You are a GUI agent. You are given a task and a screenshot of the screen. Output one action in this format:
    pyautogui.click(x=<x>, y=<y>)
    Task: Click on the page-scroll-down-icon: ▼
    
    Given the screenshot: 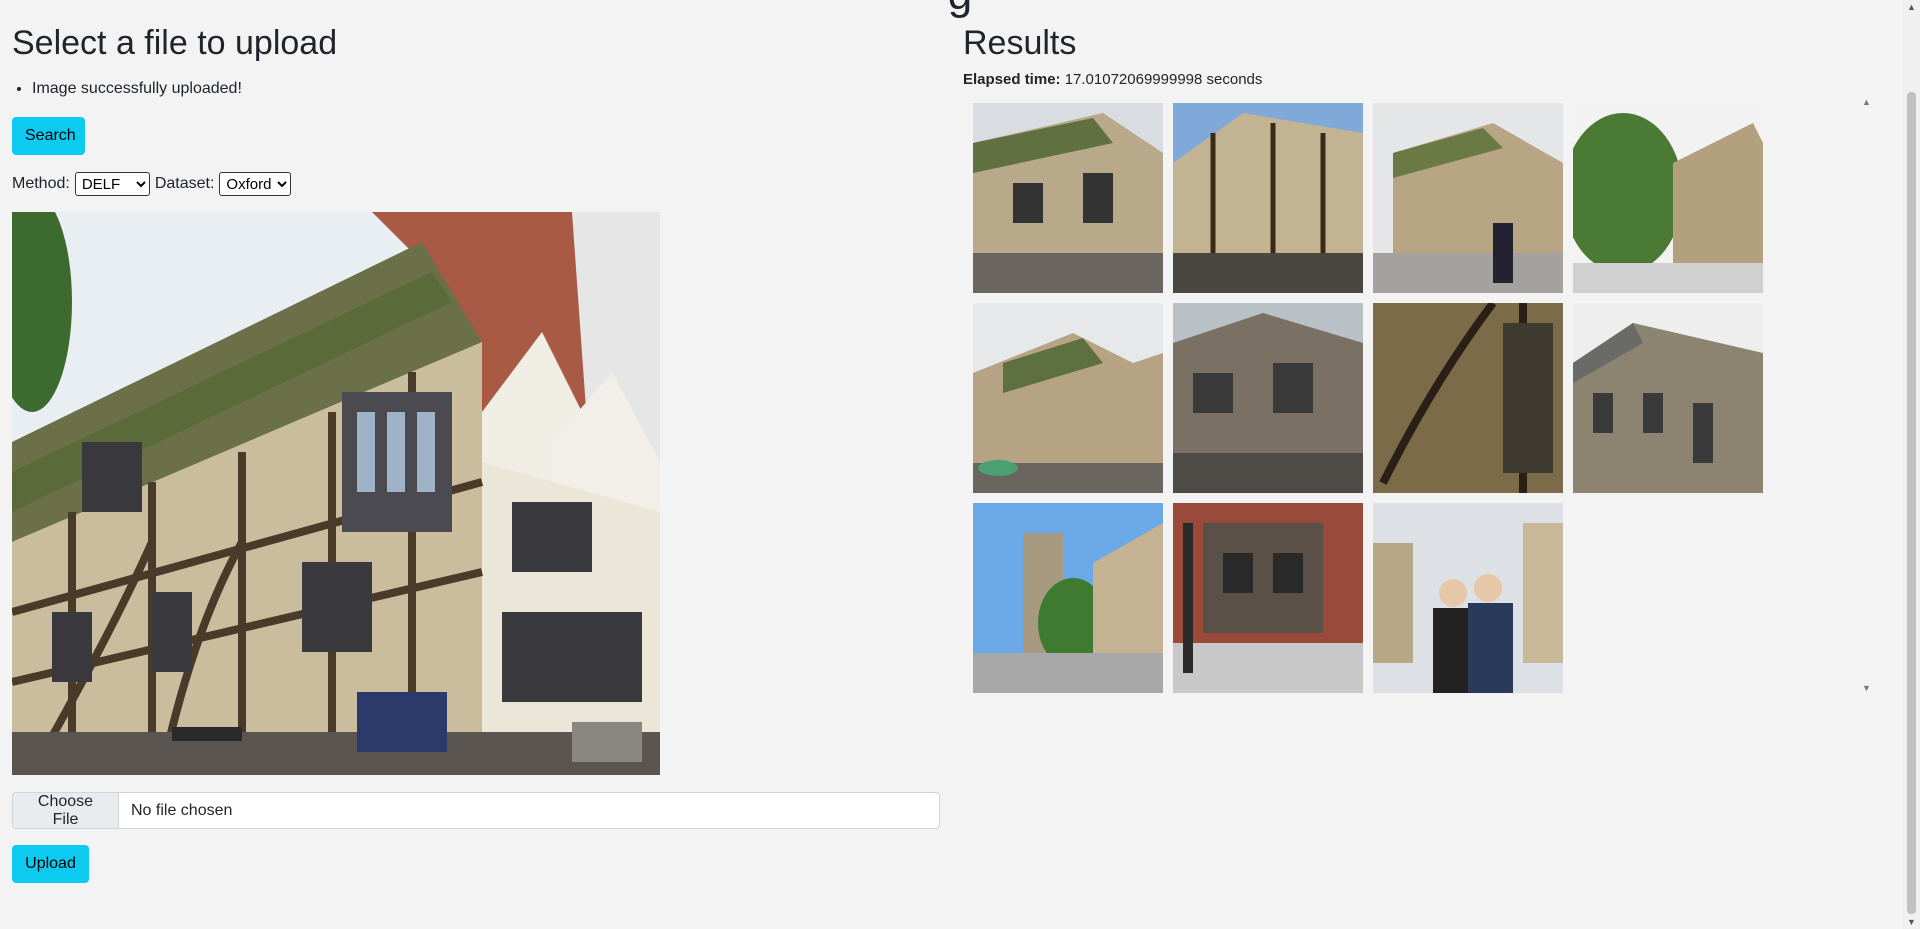 What is the action you would take?
    pyautogui.click(x=1911, y=922)
    